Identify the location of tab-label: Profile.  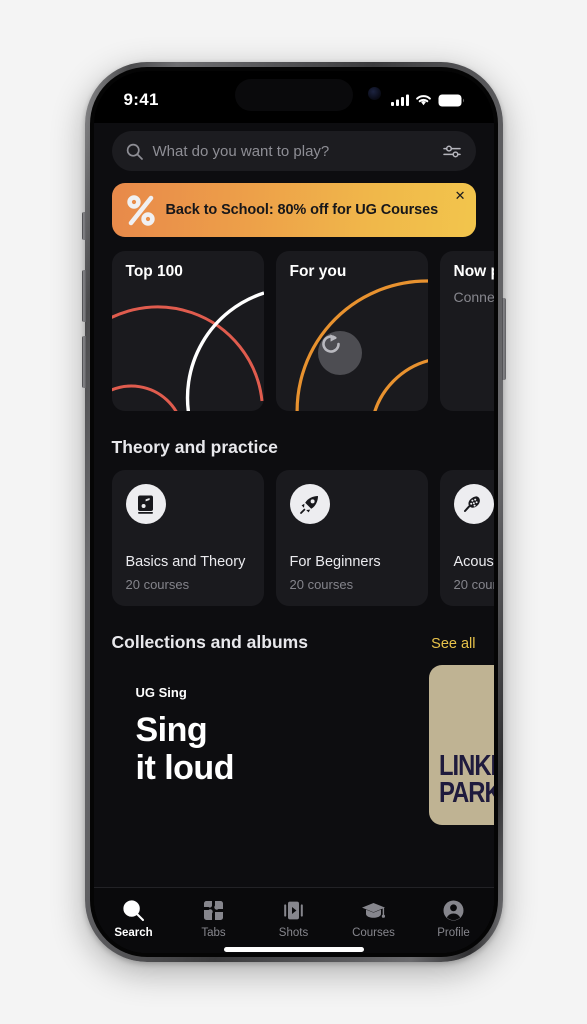
(453, 933).